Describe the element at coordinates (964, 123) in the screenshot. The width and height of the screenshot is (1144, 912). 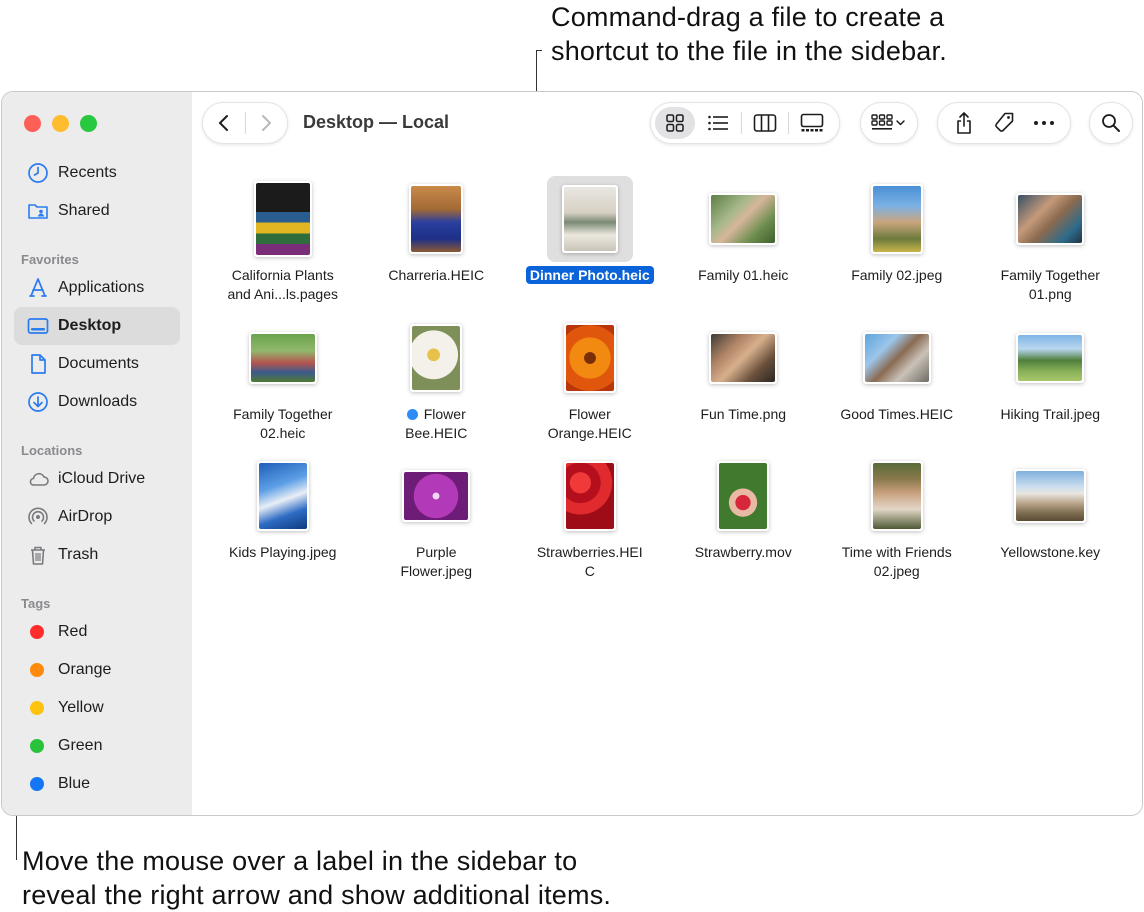
I see `share-icon` at that location.